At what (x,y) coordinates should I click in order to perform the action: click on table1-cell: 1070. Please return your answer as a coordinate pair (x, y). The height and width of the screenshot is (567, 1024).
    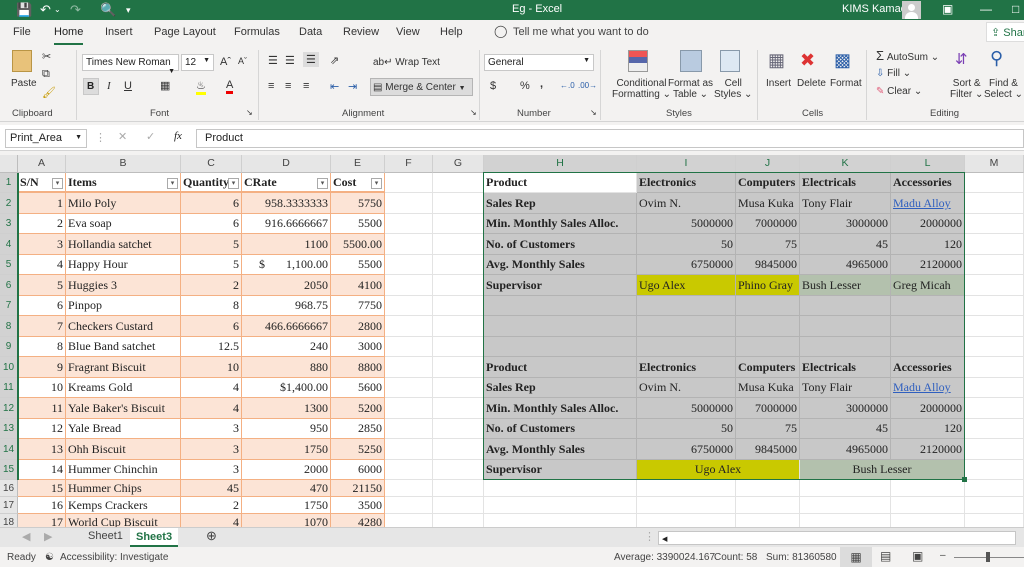
    Looking at the image, I should click on (286, 520).